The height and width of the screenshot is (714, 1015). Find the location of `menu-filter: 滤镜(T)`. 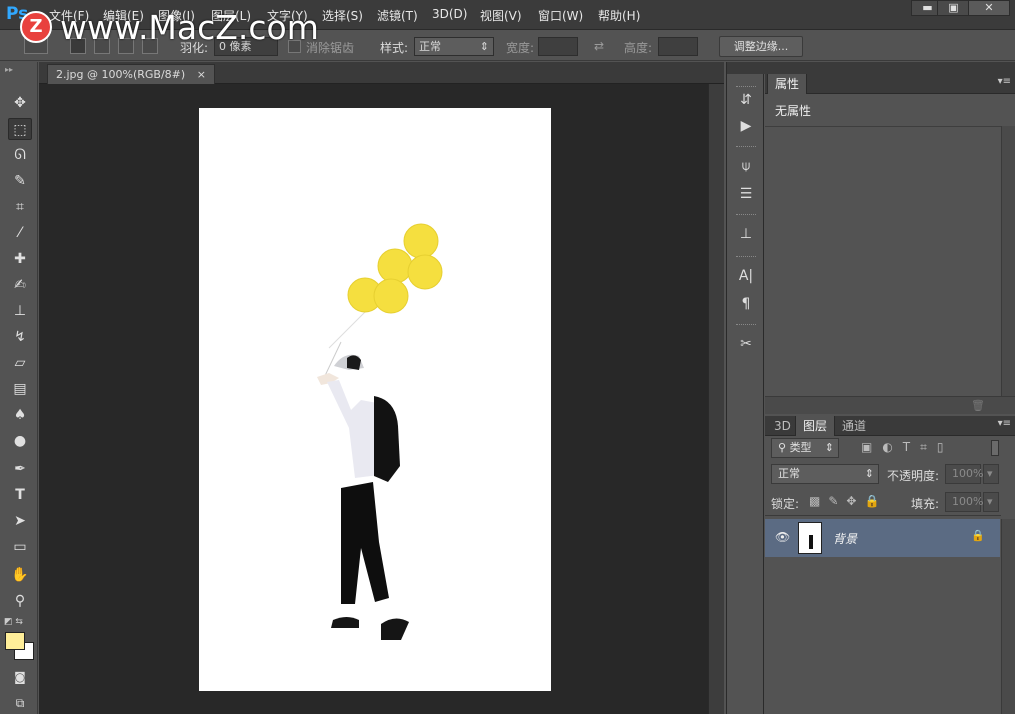

menu-filter: 滤镜(T) is located at coordinates (397, 15).